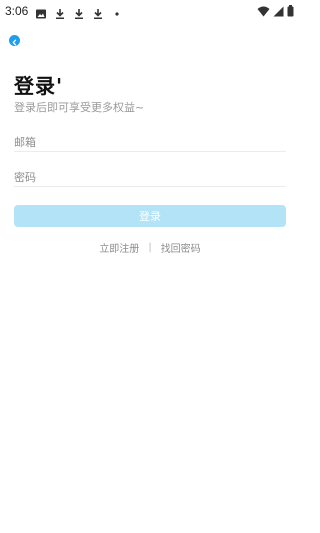  I want to click on back-button, so click(14, 40).